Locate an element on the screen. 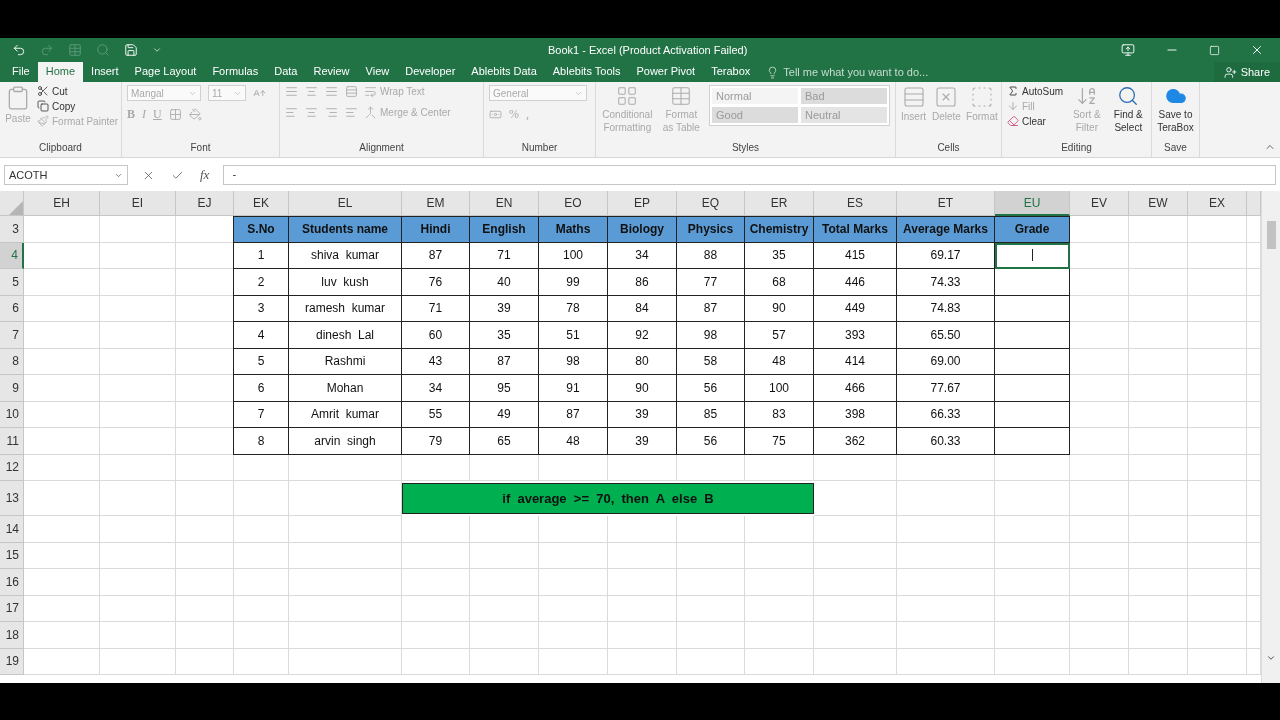 This screenshot has height=720, width=1280. grade-cell is located at coordinates (1032, 255).